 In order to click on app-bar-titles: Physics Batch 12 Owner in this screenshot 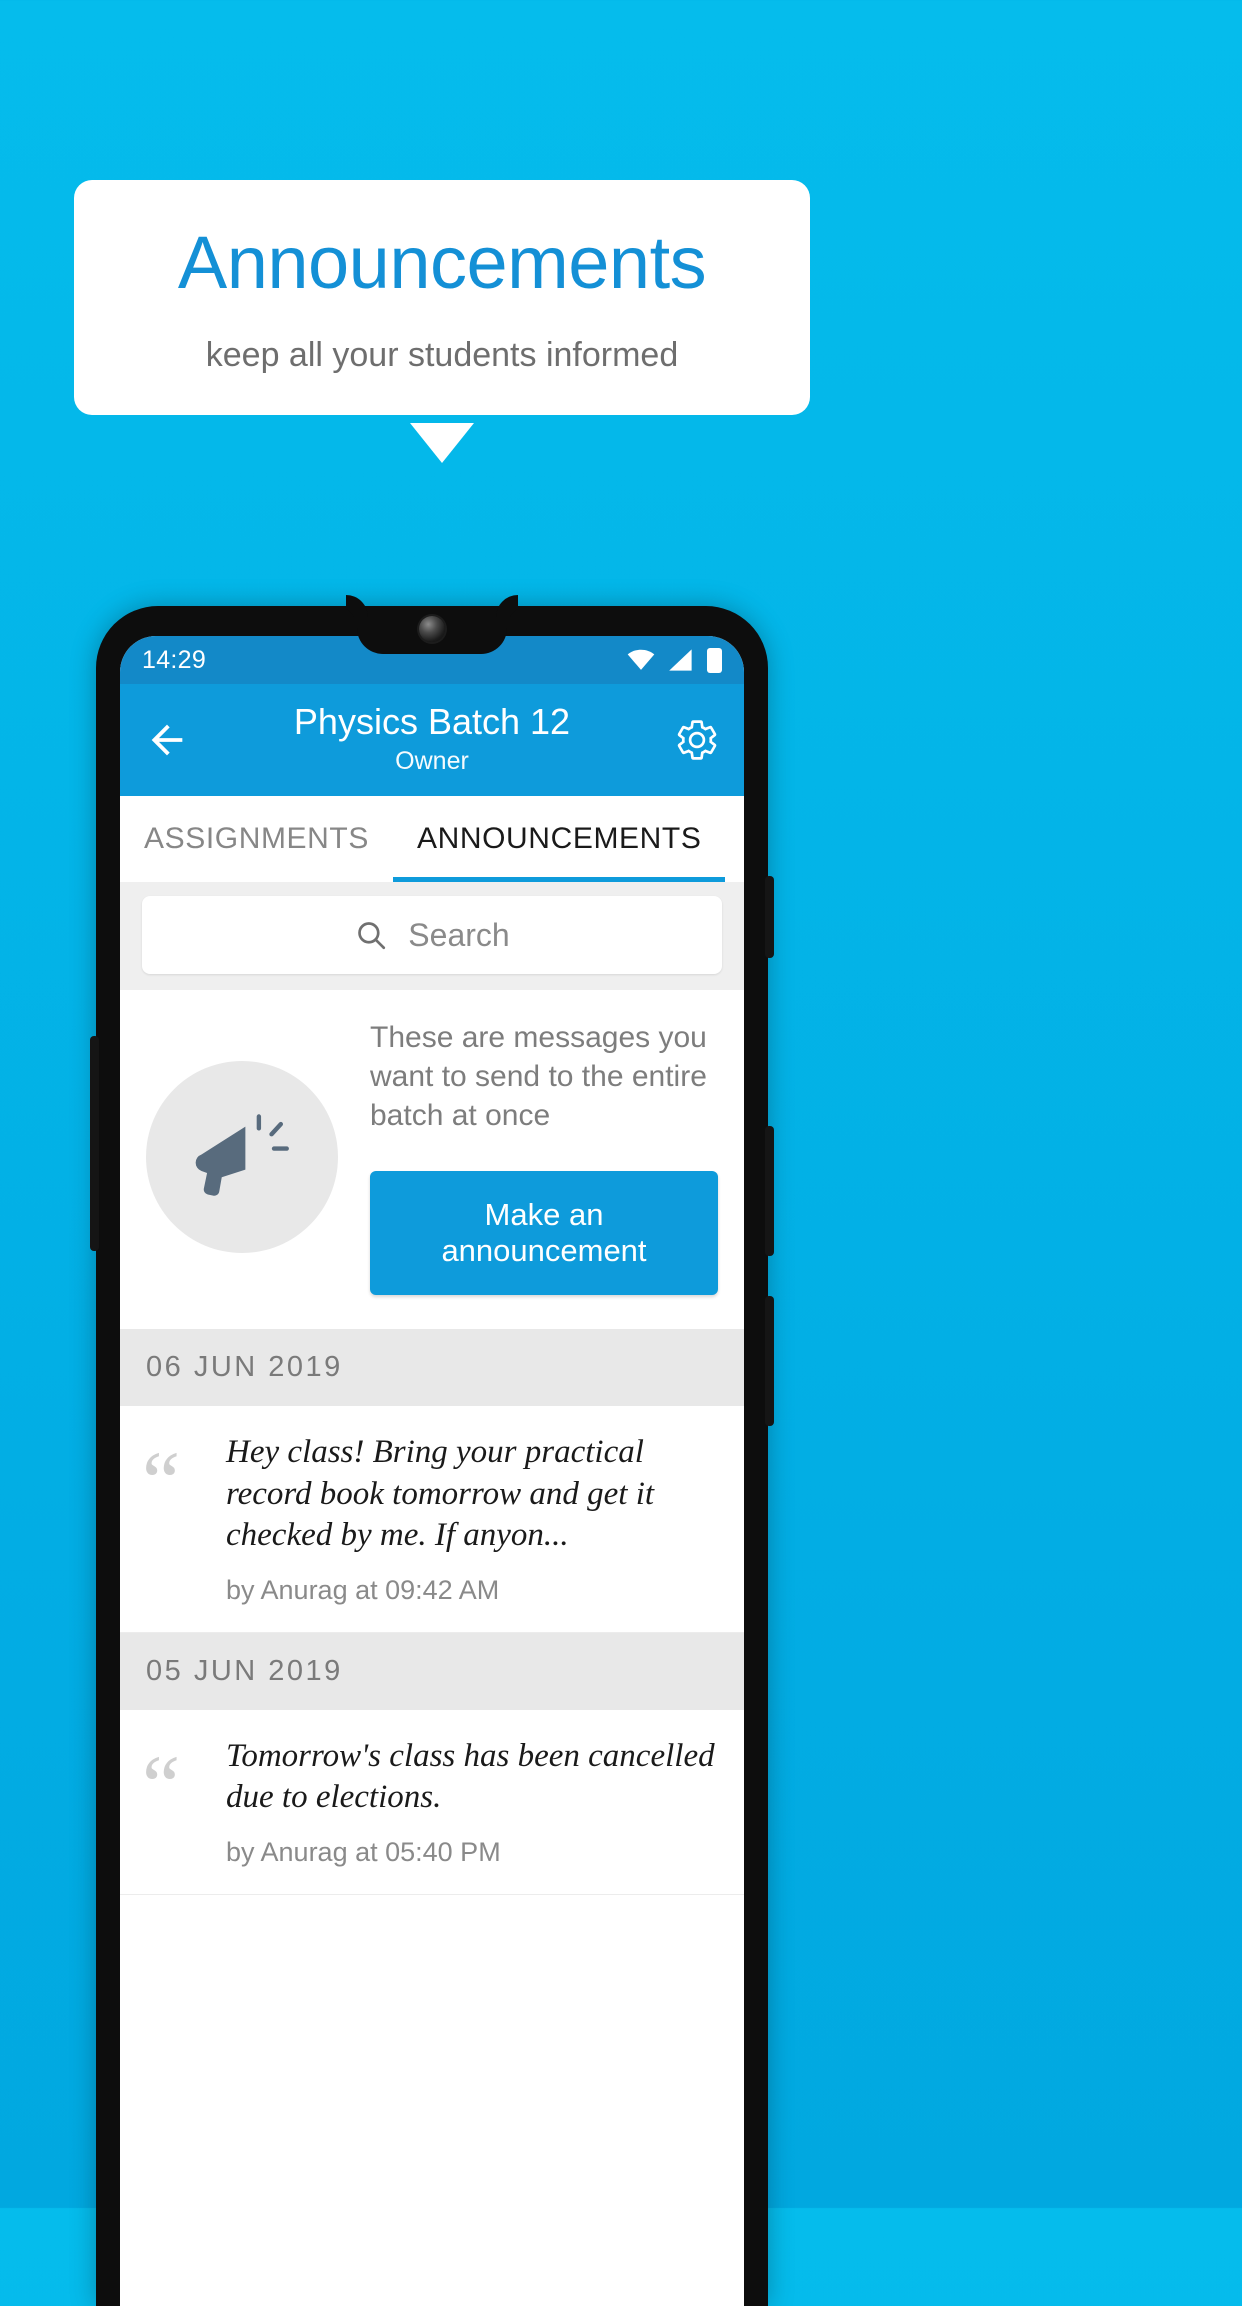, I will do `click(432, 740)`.